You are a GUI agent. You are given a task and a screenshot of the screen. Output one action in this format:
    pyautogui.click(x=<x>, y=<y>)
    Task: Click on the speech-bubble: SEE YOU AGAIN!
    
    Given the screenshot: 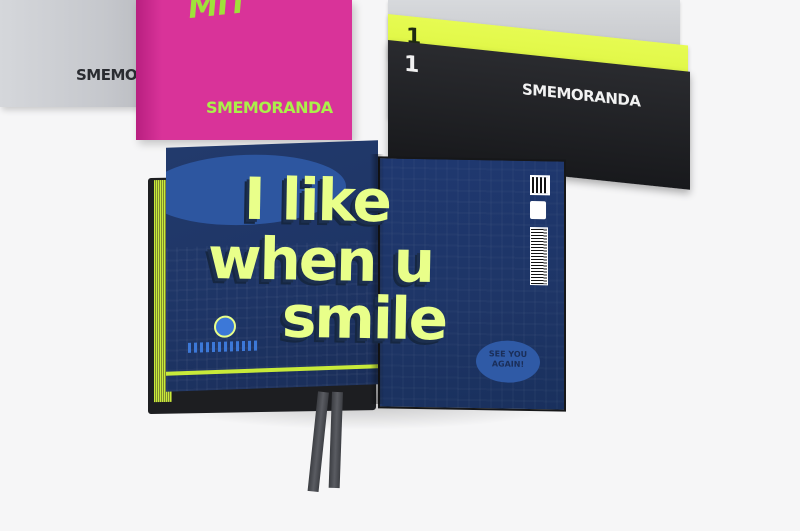 What is the action you would take?
    pyautogui.click(x=508, y=362)
    